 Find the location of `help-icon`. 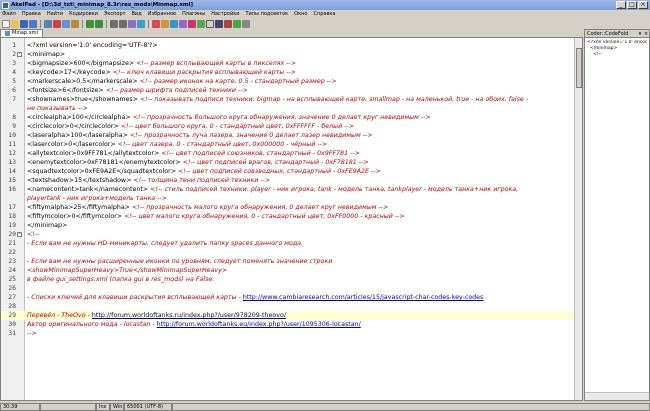

help-icon is located at coordinates (246, 23).